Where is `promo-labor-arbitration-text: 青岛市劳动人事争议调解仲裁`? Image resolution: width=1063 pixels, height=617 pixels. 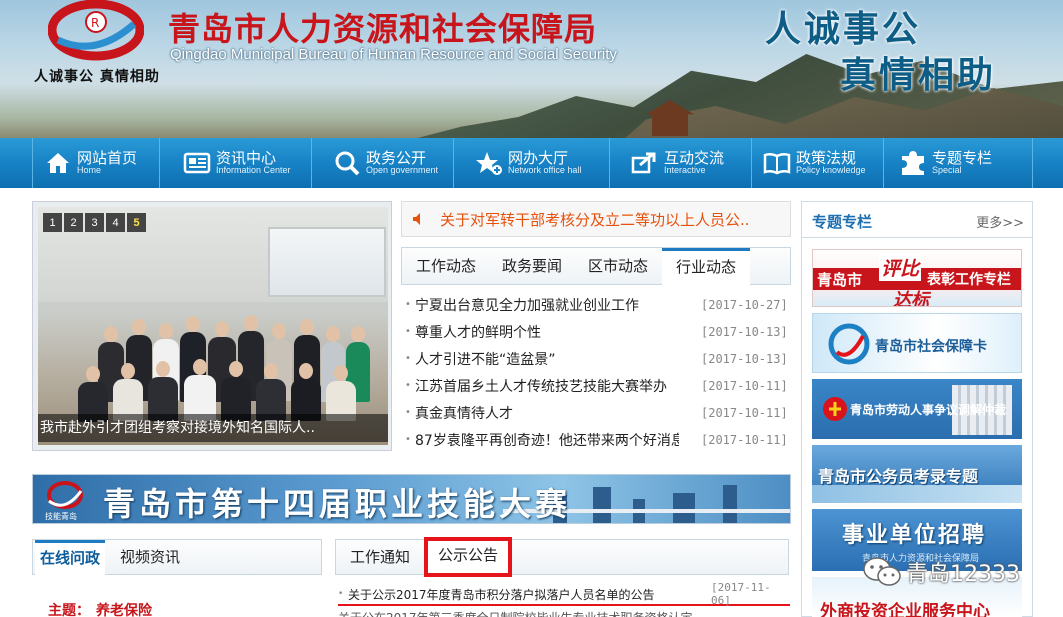 promo-labor-arbitration-text: 青岛市劳动人事争议调解仲裁 is located at coordinates (928, 410).